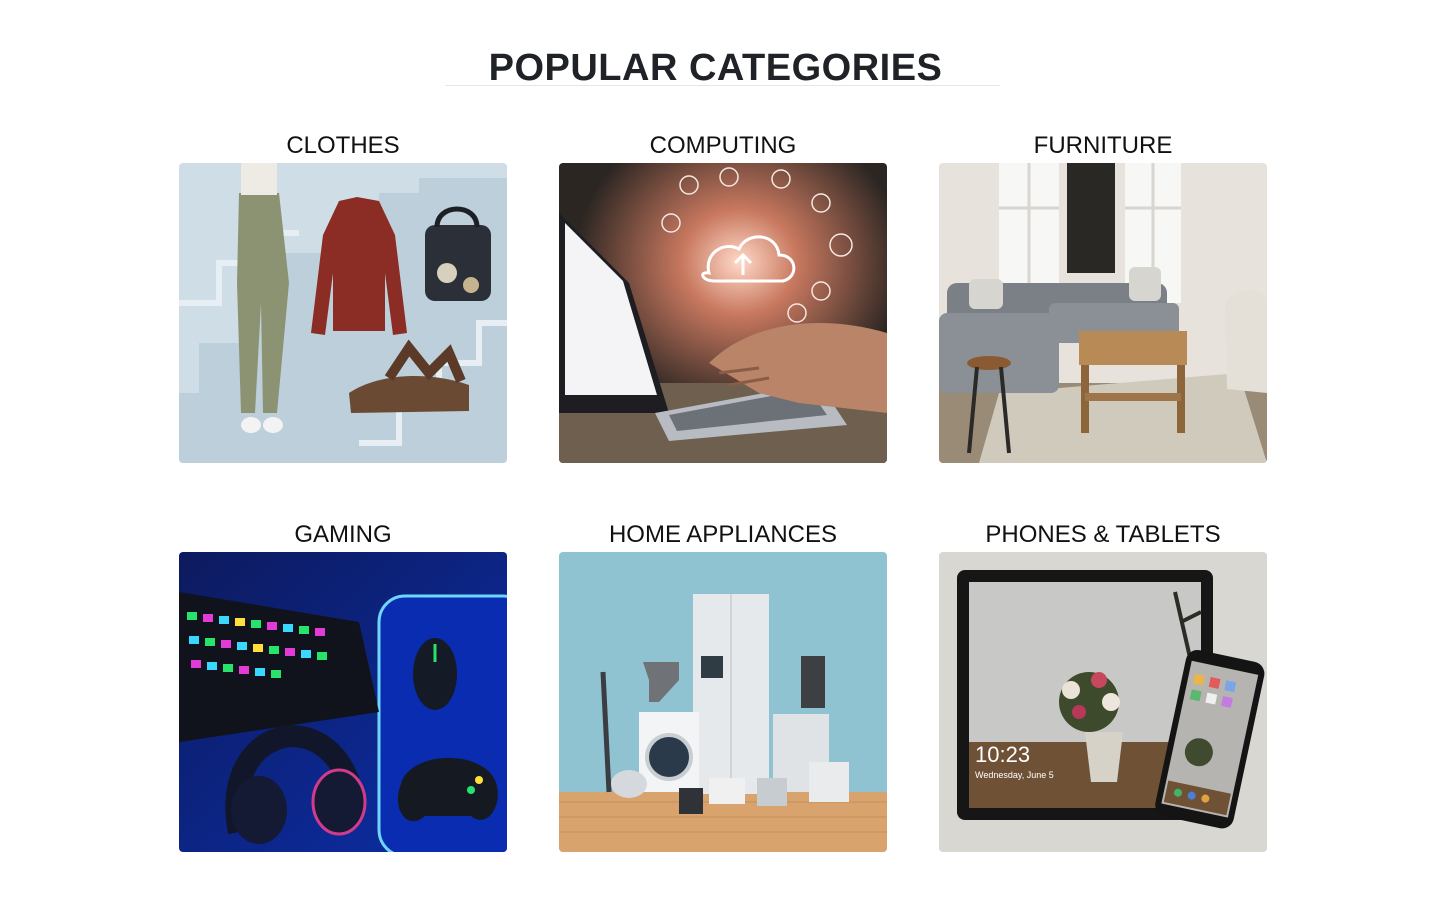  What do you see at coordinates (1002, 754) in the screenshot?
I see `tablet-time: 10:23` at bounding box center [1002, 754].